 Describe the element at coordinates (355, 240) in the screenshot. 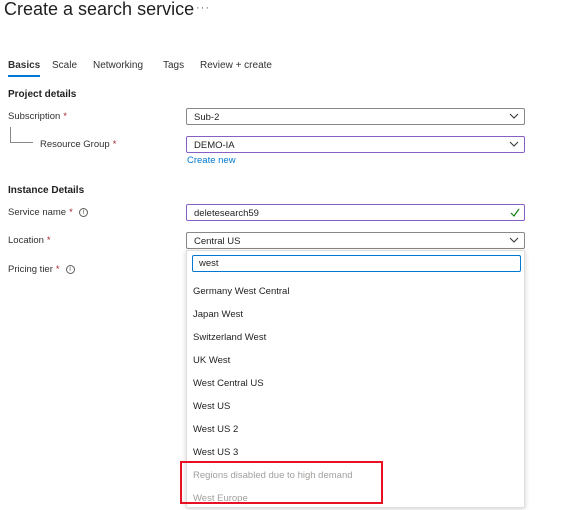

I see `location-select: Central US` at that location.